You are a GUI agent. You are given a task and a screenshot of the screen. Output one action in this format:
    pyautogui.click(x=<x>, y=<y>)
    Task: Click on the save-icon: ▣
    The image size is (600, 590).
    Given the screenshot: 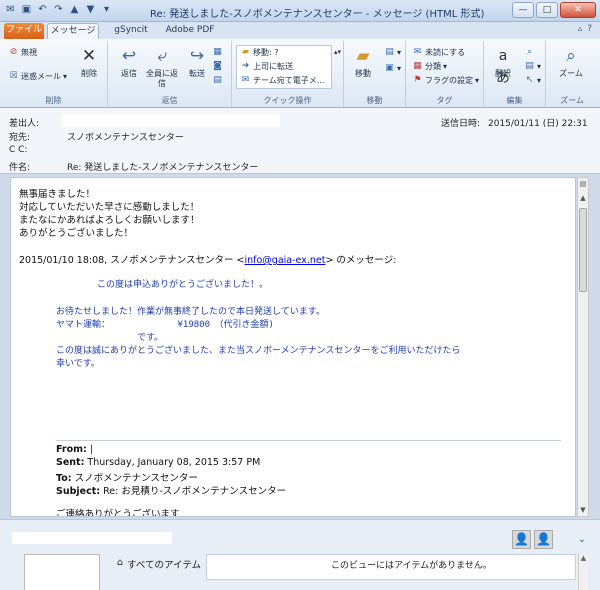 What is the action you would take?
    pyautogui.click(x=26, y=9)
    